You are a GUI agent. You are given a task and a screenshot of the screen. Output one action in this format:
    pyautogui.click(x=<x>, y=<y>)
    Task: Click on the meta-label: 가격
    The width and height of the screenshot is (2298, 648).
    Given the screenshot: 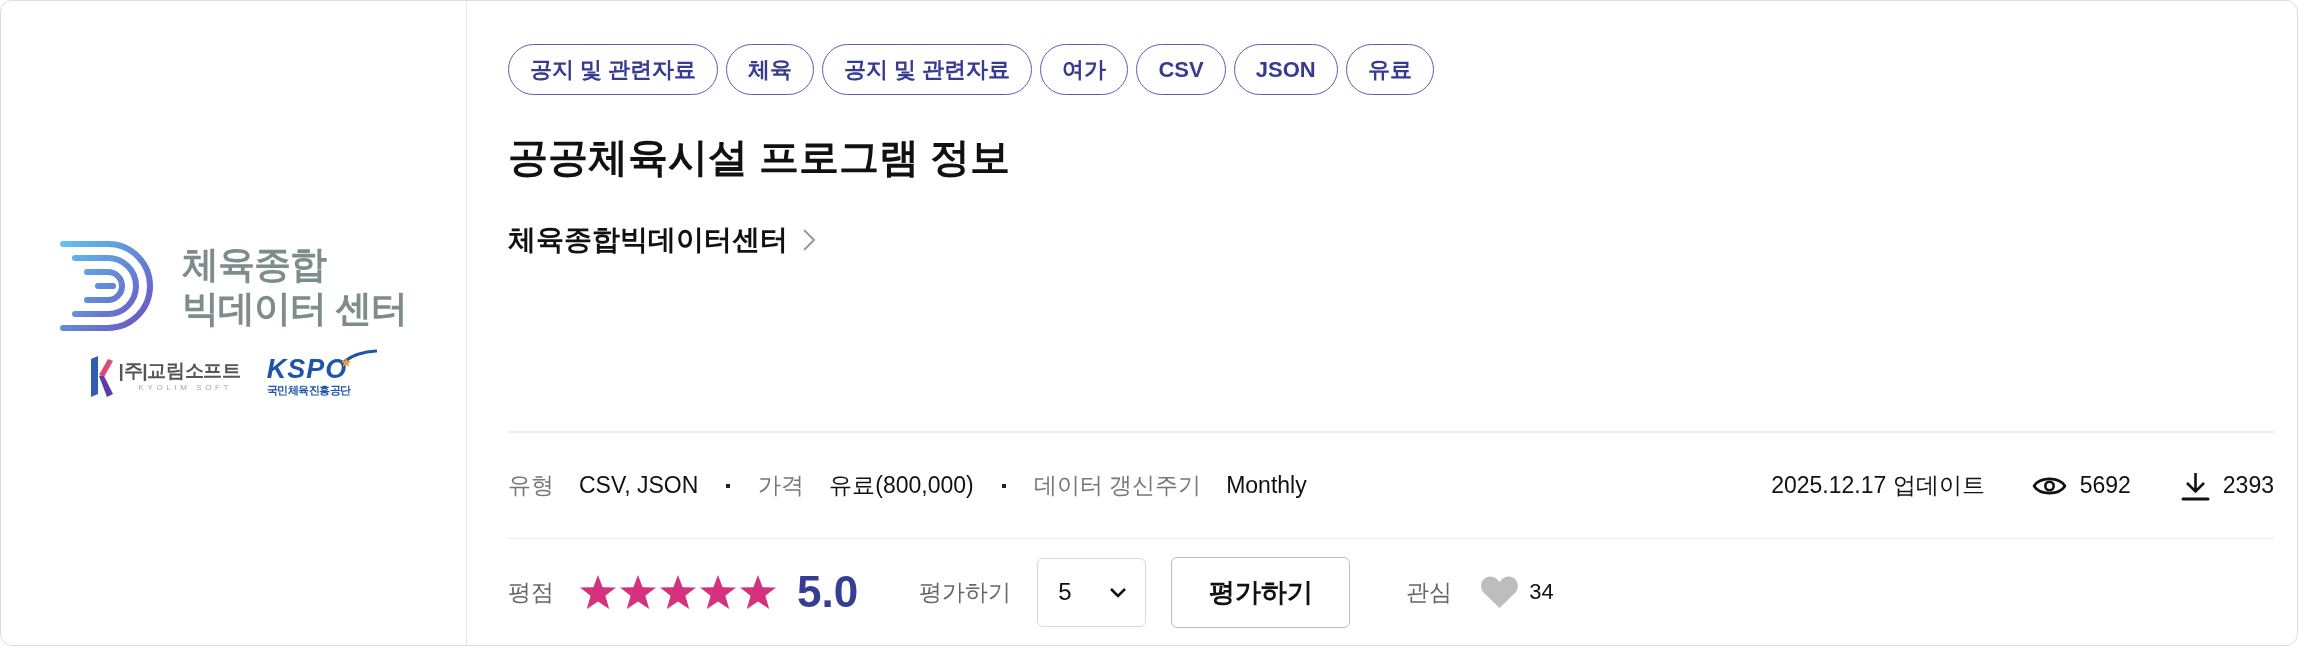 What is the action you would take?
    pyautogui.click(x=781, y=485)
    